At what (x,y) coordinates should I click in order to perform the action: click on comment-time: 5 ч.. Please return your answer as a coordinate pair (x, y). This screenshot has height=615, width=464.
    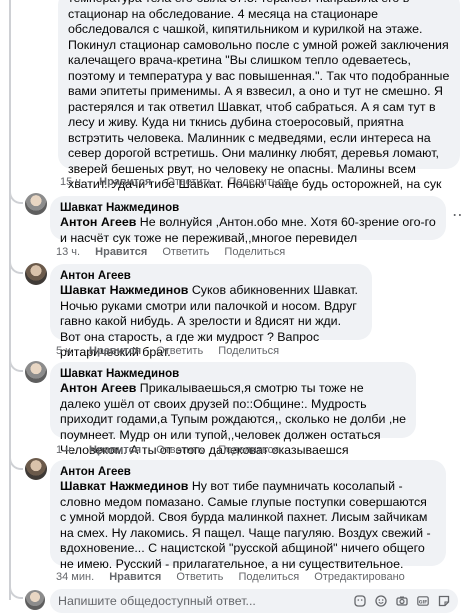
    Looking at the image, I should click on (65, 351).